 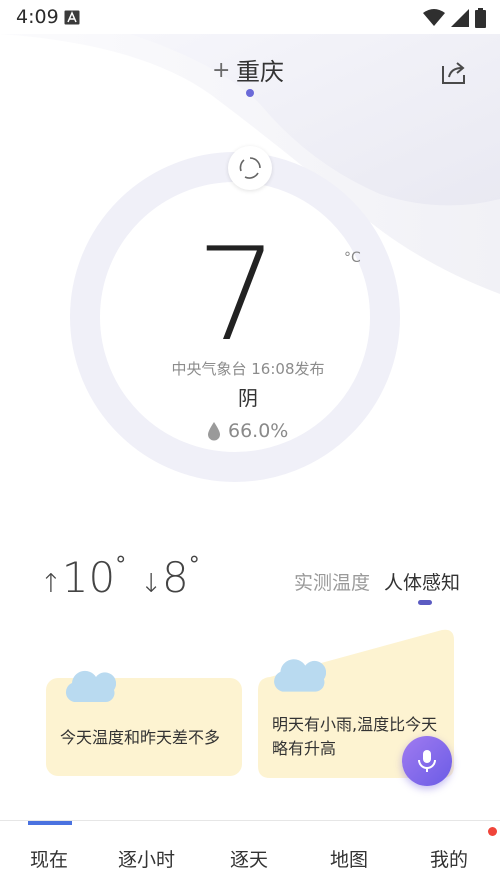 What do you see at coordinates (332, 581) in the screenshot?
I see `tab-measured-temperature: 实测温度` at bounding box center [332, 581].